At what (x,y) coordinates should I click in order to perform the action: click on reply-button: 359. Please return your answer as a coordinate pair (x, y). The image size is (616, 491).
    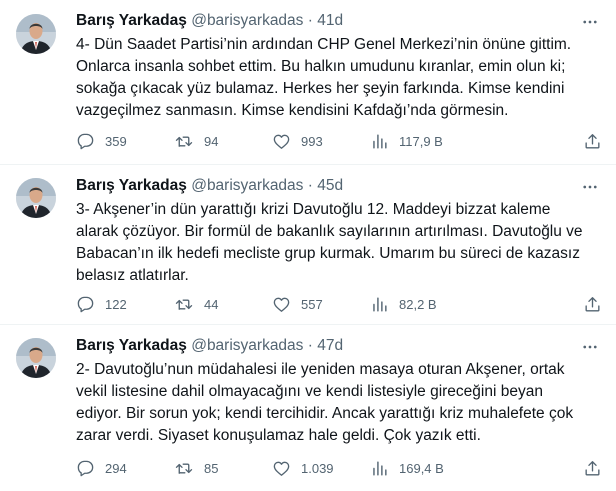
    Looking at the image, I should click on (101, 141).